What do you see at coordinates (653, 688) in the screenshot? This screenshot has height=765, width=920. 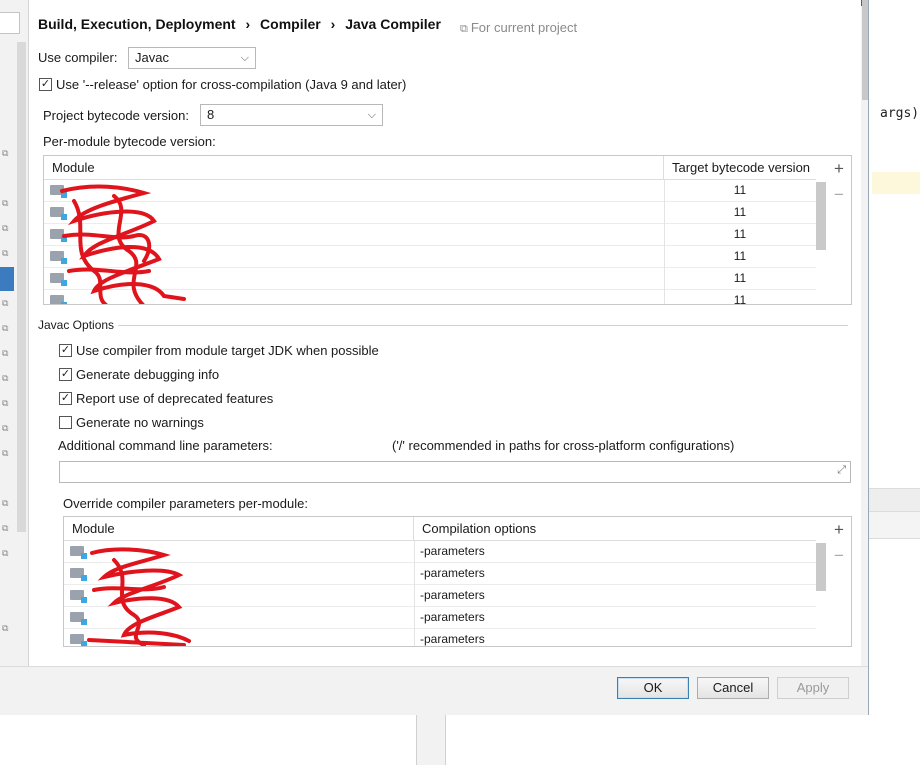 I see `ok-button: OK` at bounding box center [653, 688].